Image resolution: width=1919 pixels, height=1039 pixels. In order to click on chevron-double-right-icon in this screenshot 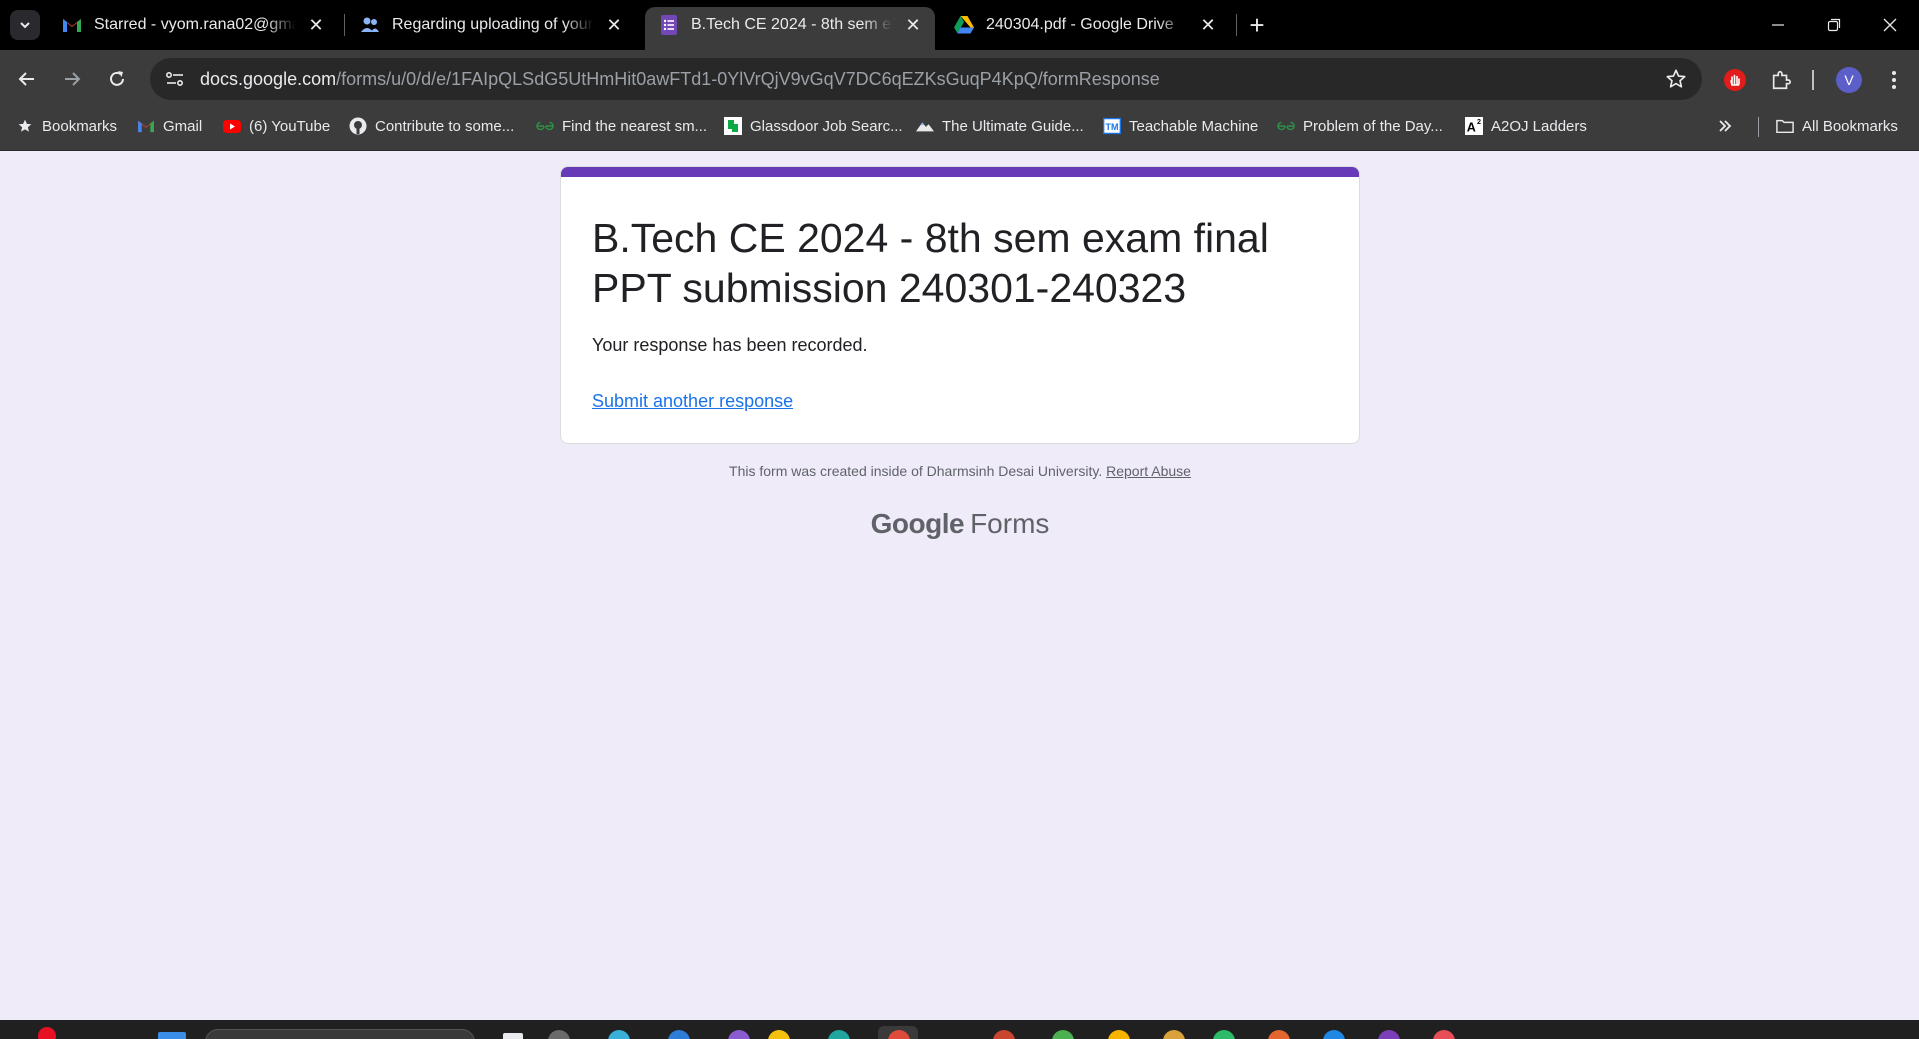, I will do `click(1725, 126)`.